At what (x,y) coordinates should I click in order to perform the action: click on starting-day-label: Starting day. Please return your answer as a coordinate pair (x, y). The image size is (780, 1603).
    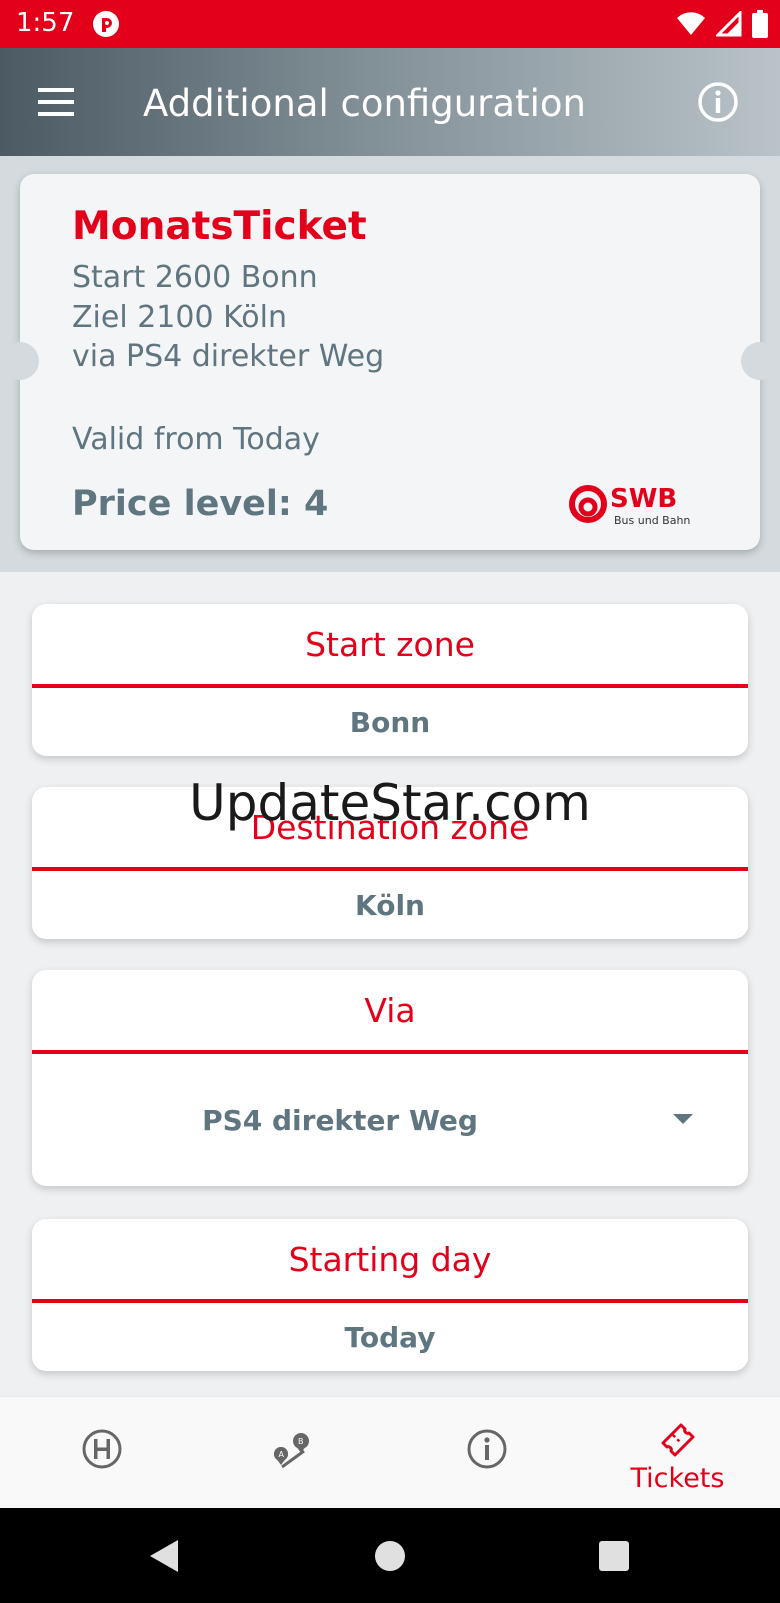
    Looking at the image, I should click on (390, 1261).